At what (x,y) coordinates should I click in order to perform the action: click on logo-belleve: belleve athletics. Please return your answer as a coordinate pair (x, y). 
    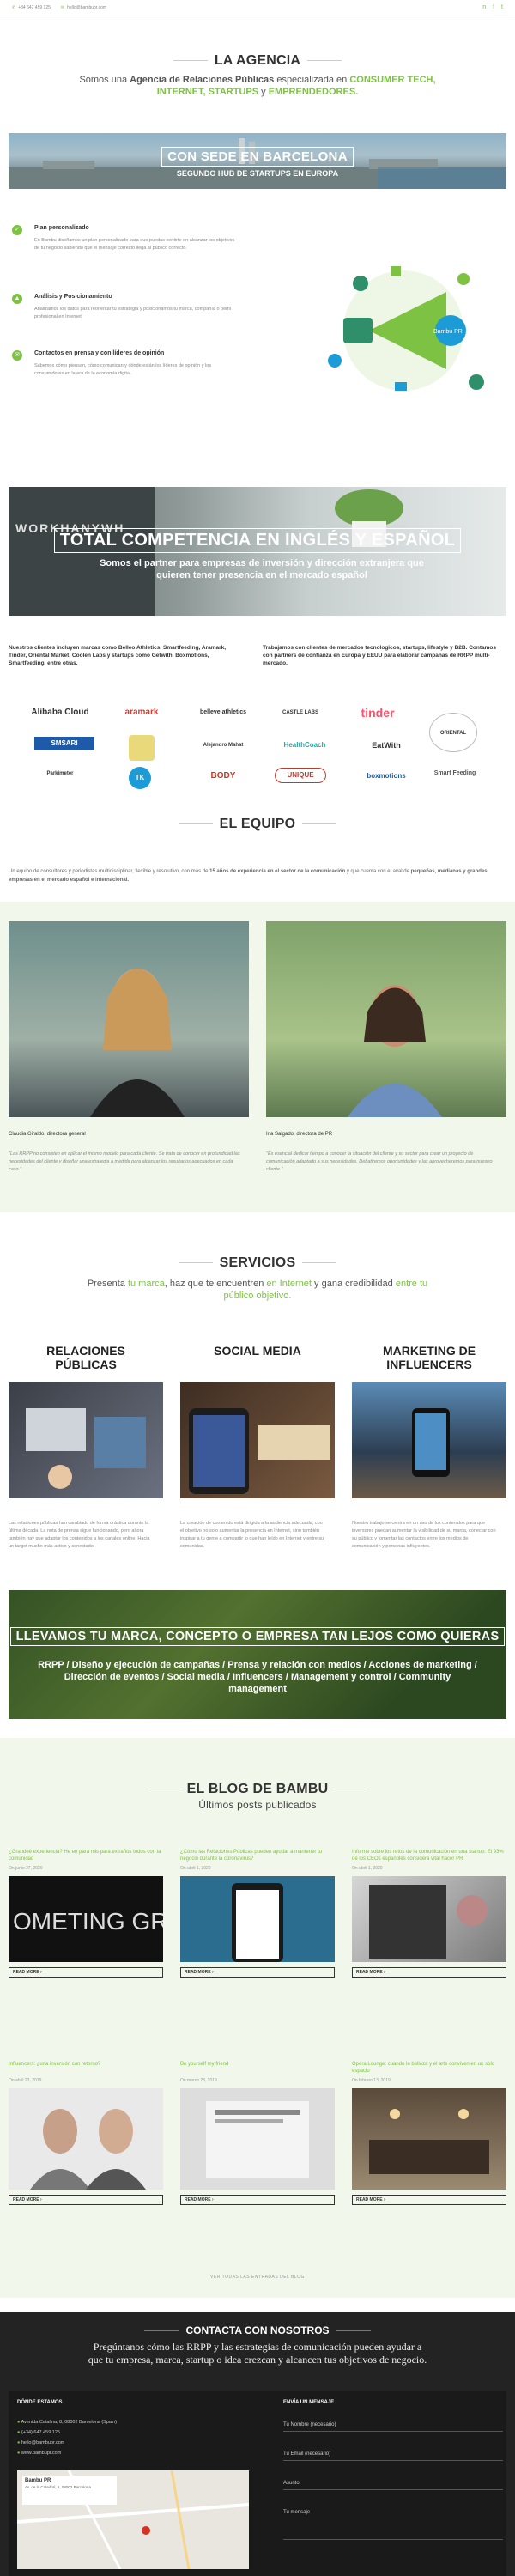
    Looking at the image, I should click on (223, 712).